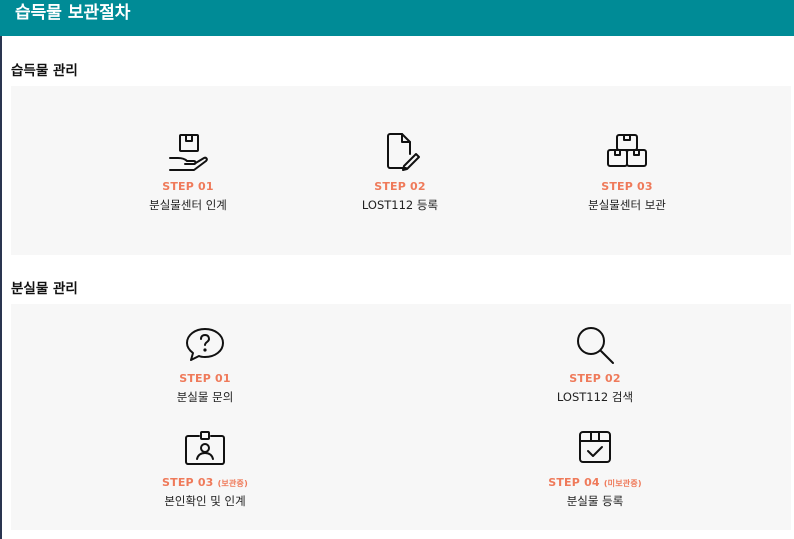 This screenshot has width=794, height=539. What do you see at coordinates (73, 13) in the screenshot?
I see `page-title: 습득물 보관절차` at bounding box center [73, 13].